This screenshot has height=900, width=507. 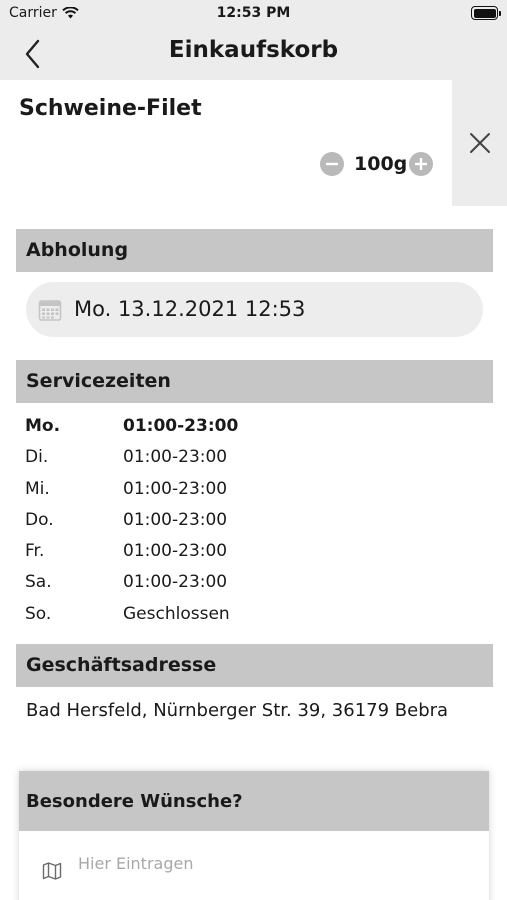 I want to click on decrease-quantity-button, so click(x=332, y=164).